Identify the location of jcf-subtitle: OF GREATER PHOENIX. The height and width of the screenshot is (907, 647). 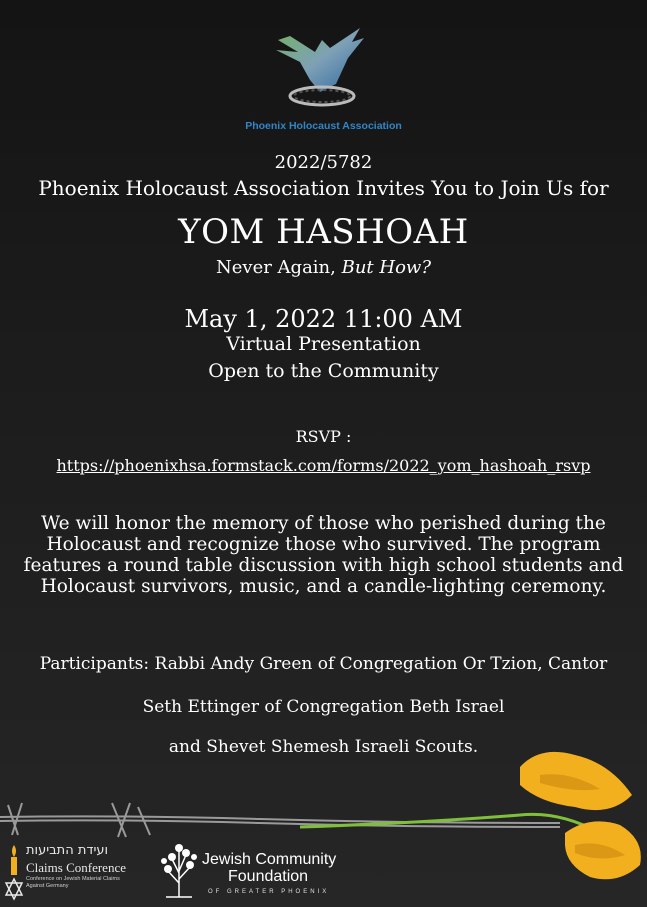
(269, 892).